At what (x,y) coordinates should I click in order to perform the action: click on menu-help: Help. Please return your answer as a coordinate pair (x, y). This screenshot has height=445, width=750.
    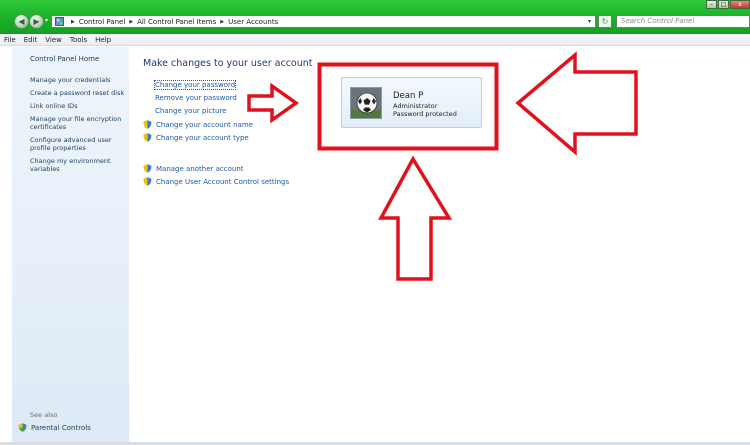
    Looking at the image, I should click on (103, 40).